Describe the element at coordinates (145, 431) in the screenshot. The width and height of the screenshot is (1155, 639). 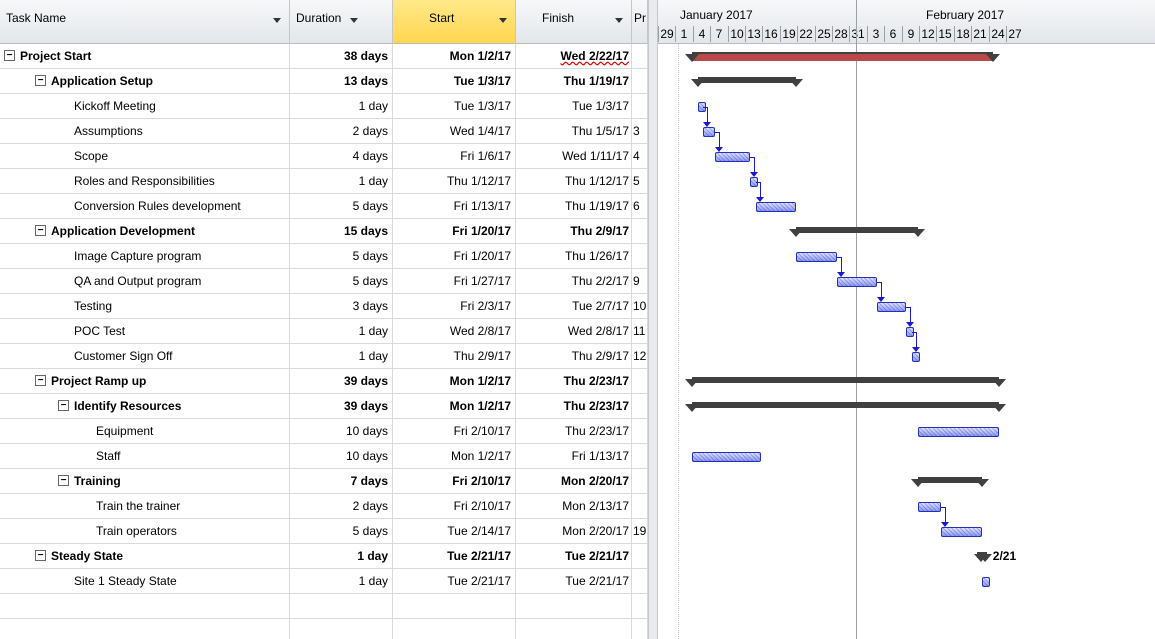
I see `task-name-cell: Equipment` at that location.